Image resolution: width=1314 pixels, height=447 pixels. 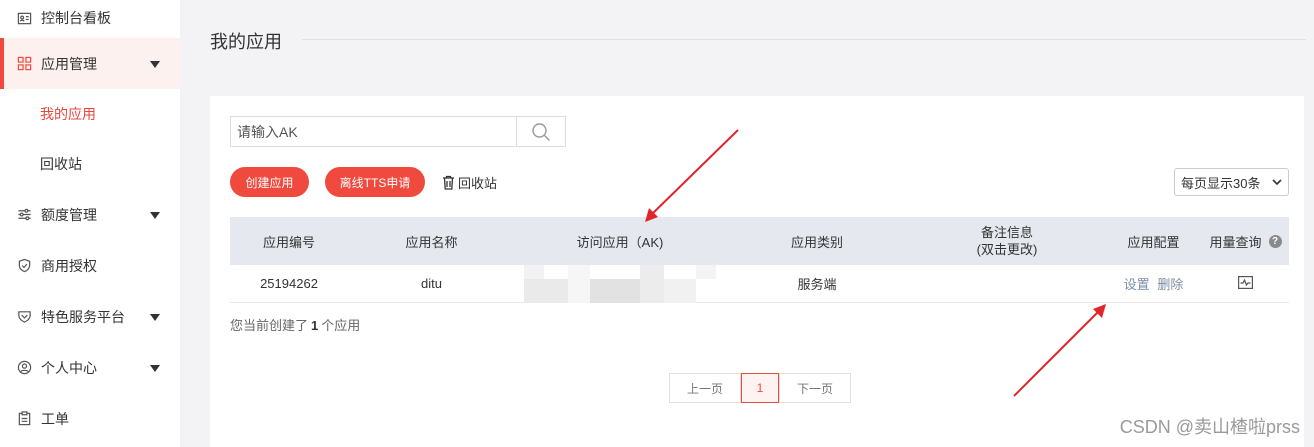 I want to click on shield-check-icon, so click(x=24, y=266).